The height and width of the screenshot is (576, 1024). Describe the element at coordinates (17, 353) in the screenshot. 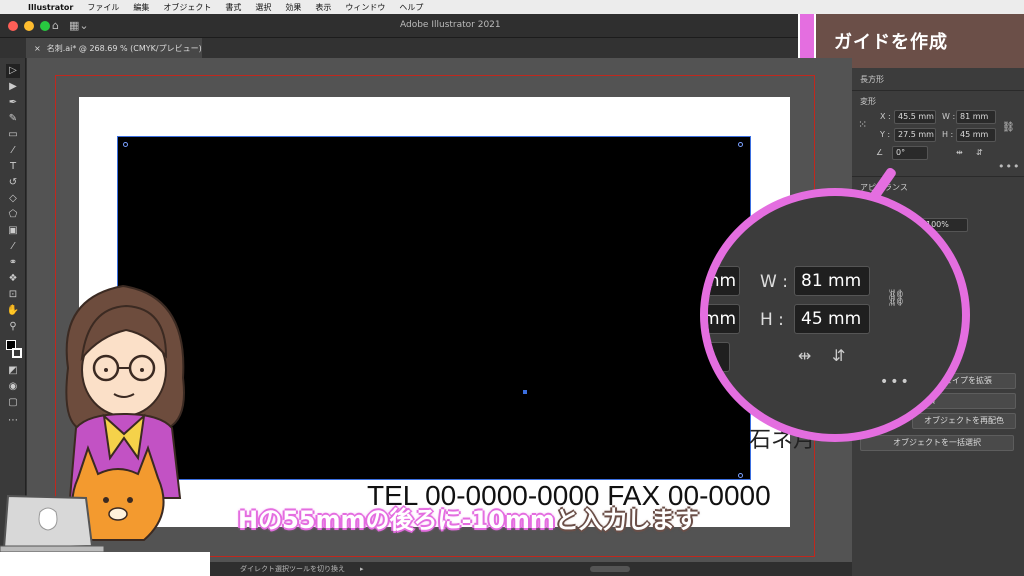

I see `stroke-color-icon` at that location.